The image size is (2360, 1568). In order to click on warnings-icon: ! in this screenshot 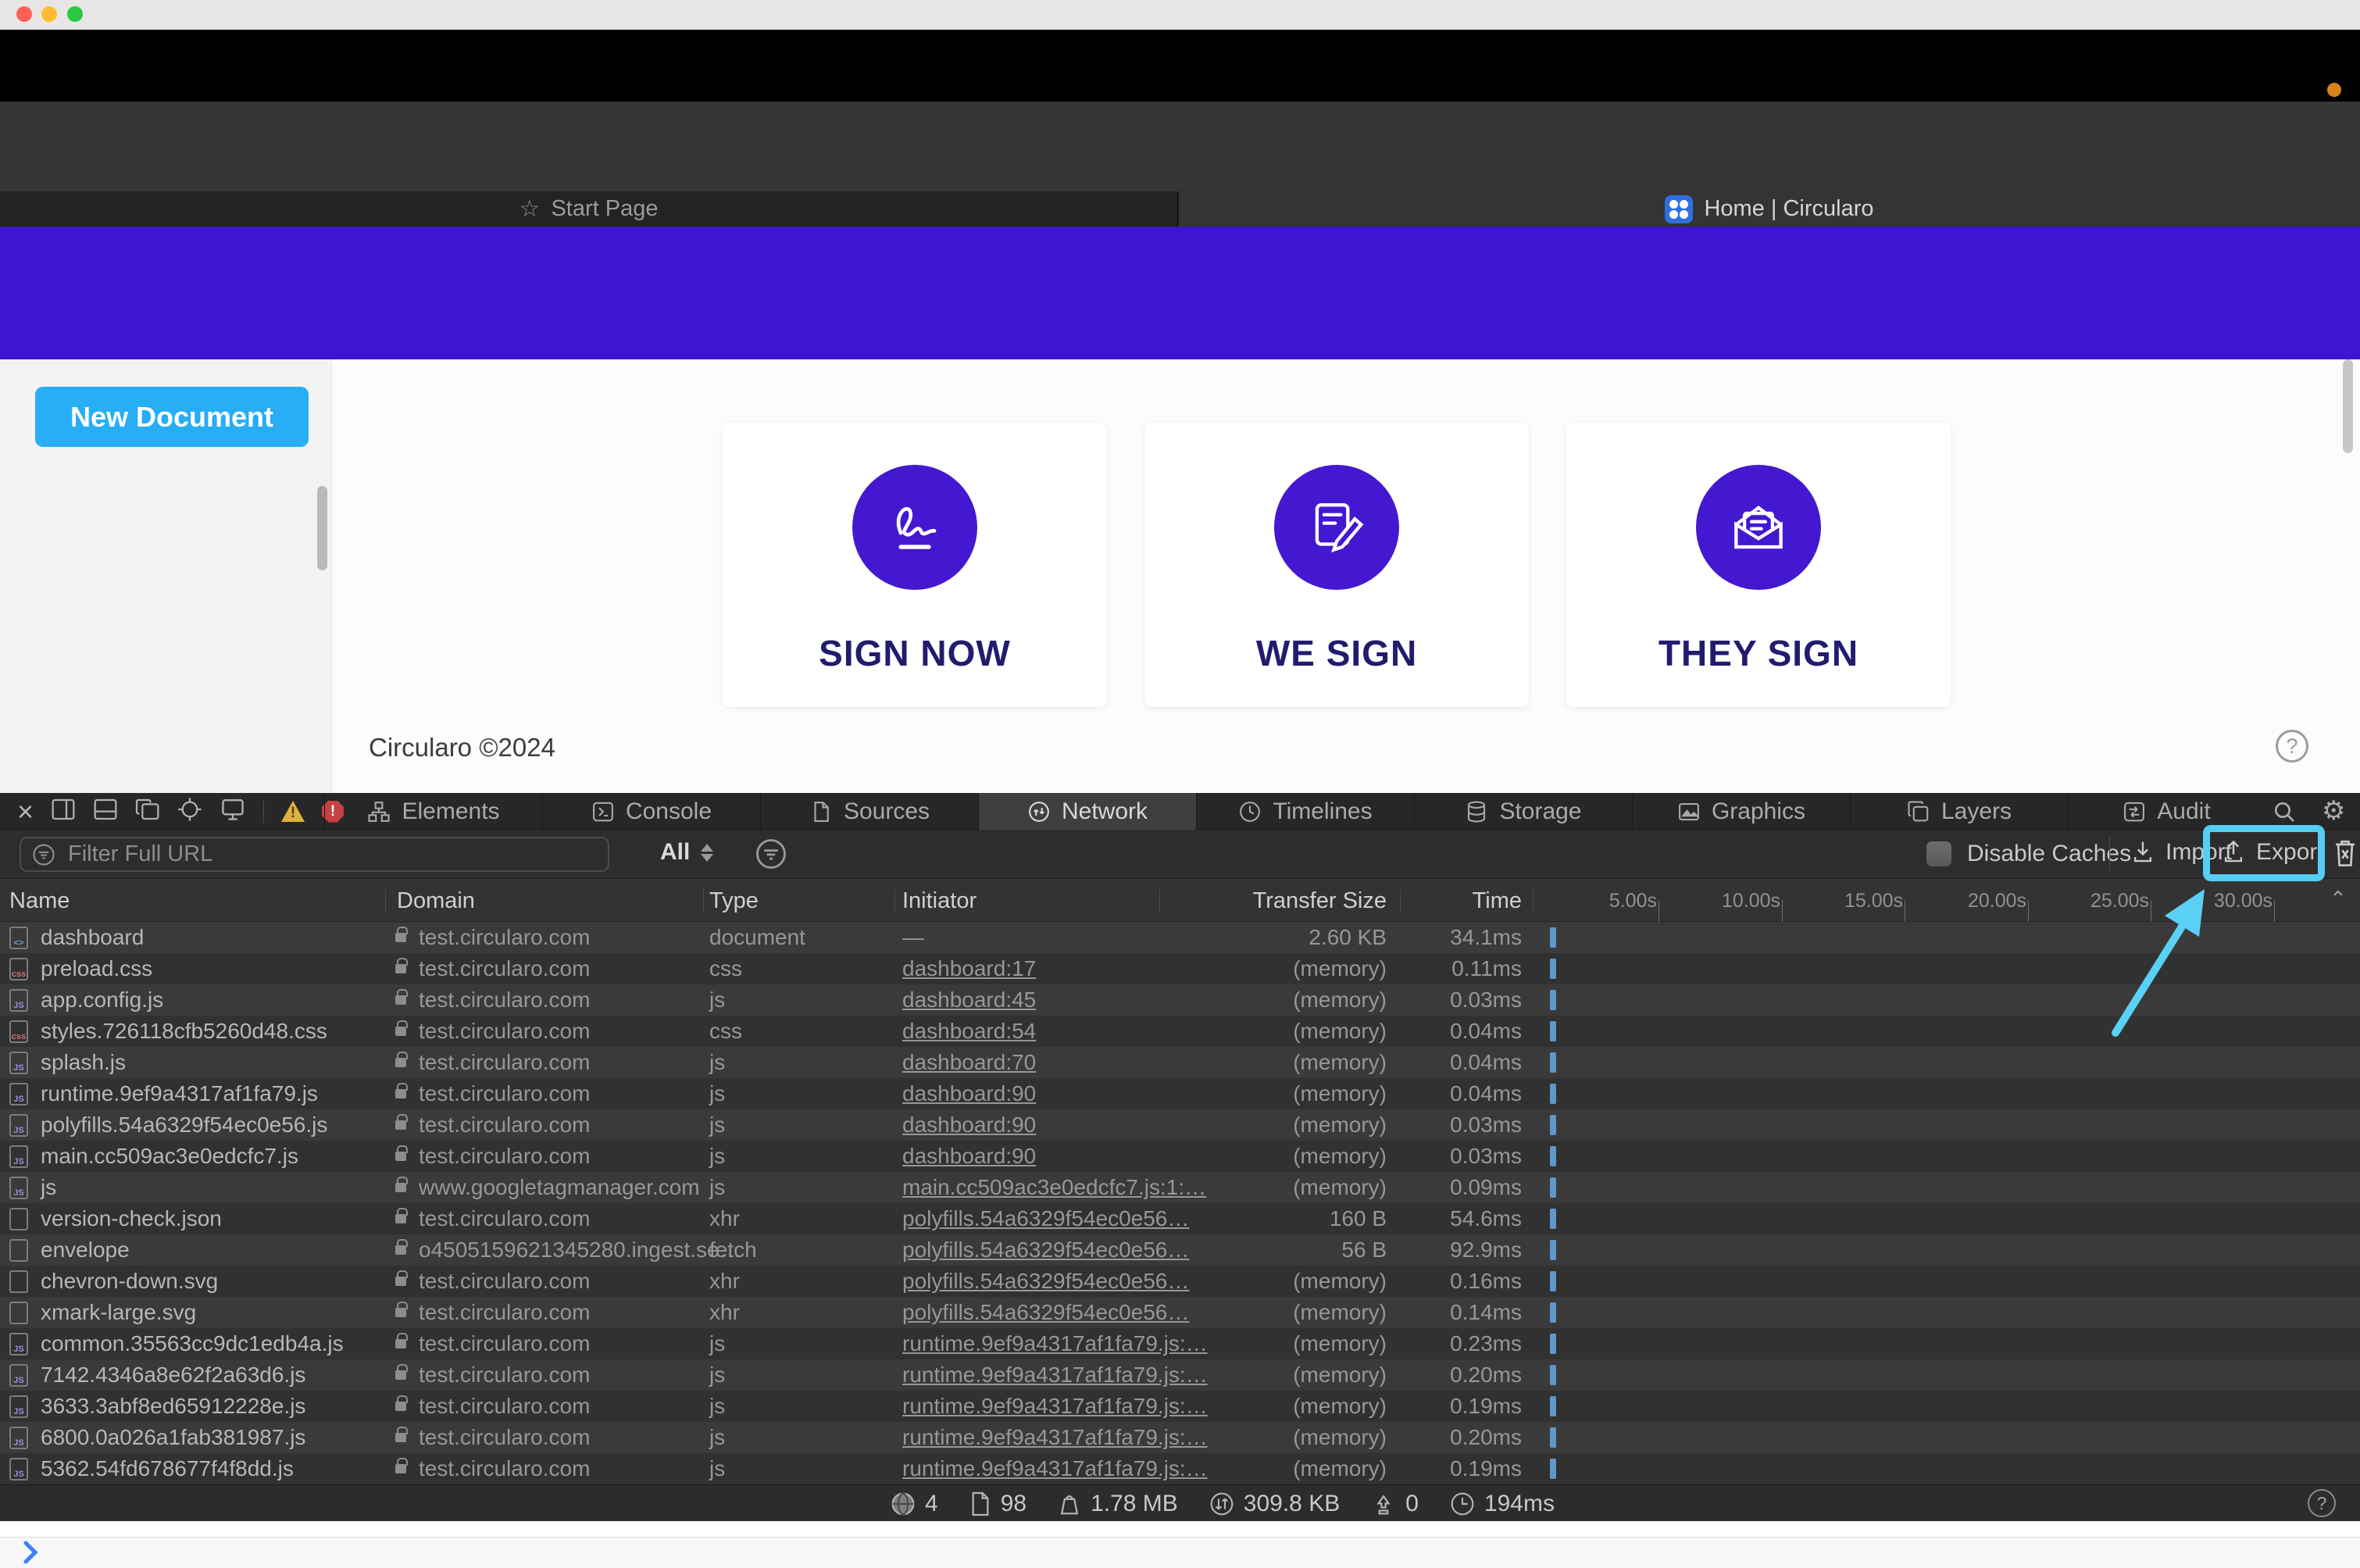, I will do `click(293, 811)`.